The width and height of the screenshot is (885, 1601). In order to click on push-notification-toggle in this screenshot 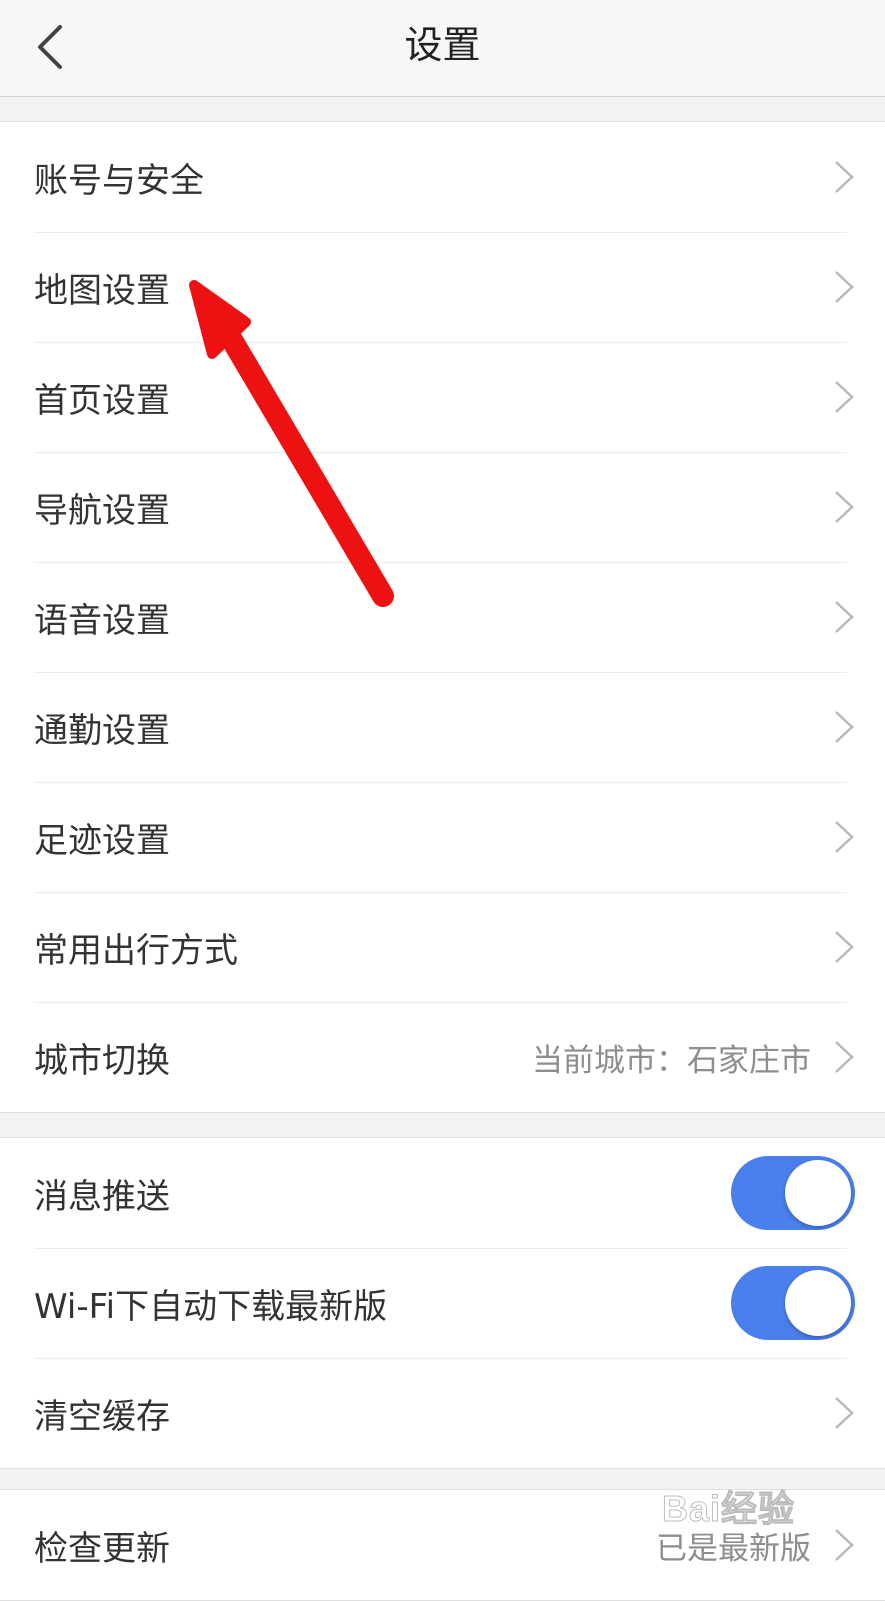, I will do `click(793, 1193)`.